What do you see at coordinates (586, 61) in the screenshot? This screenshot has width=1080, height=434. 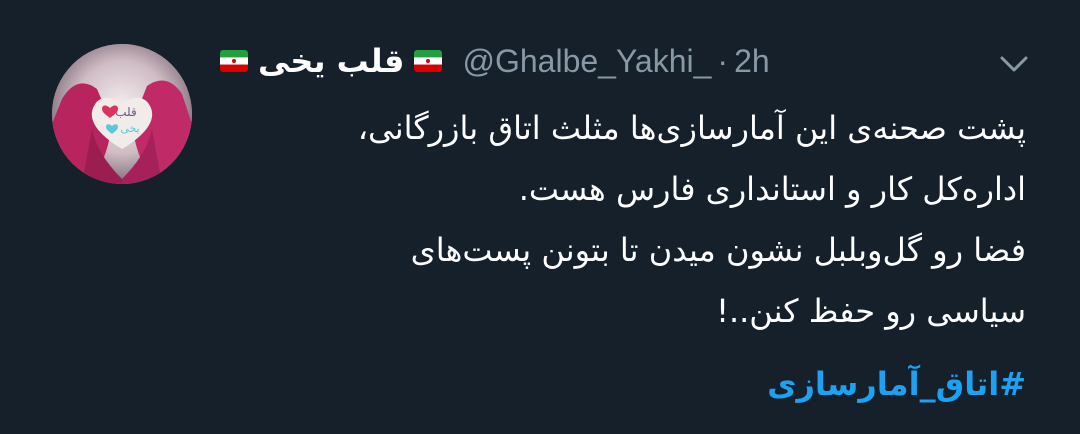 I see `author-handle: @Ghalbe_Yakhi_` at bounding box center [586, 61].